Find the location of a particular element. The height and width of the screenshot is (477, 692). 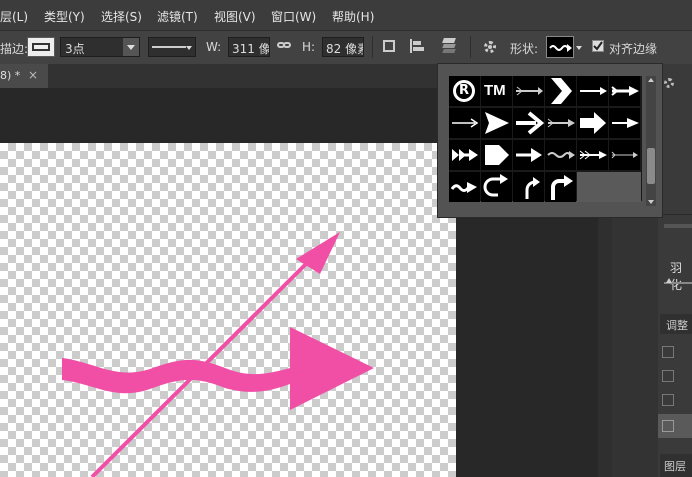

registered-shape-cell: R is located at coordinates (464, 91).